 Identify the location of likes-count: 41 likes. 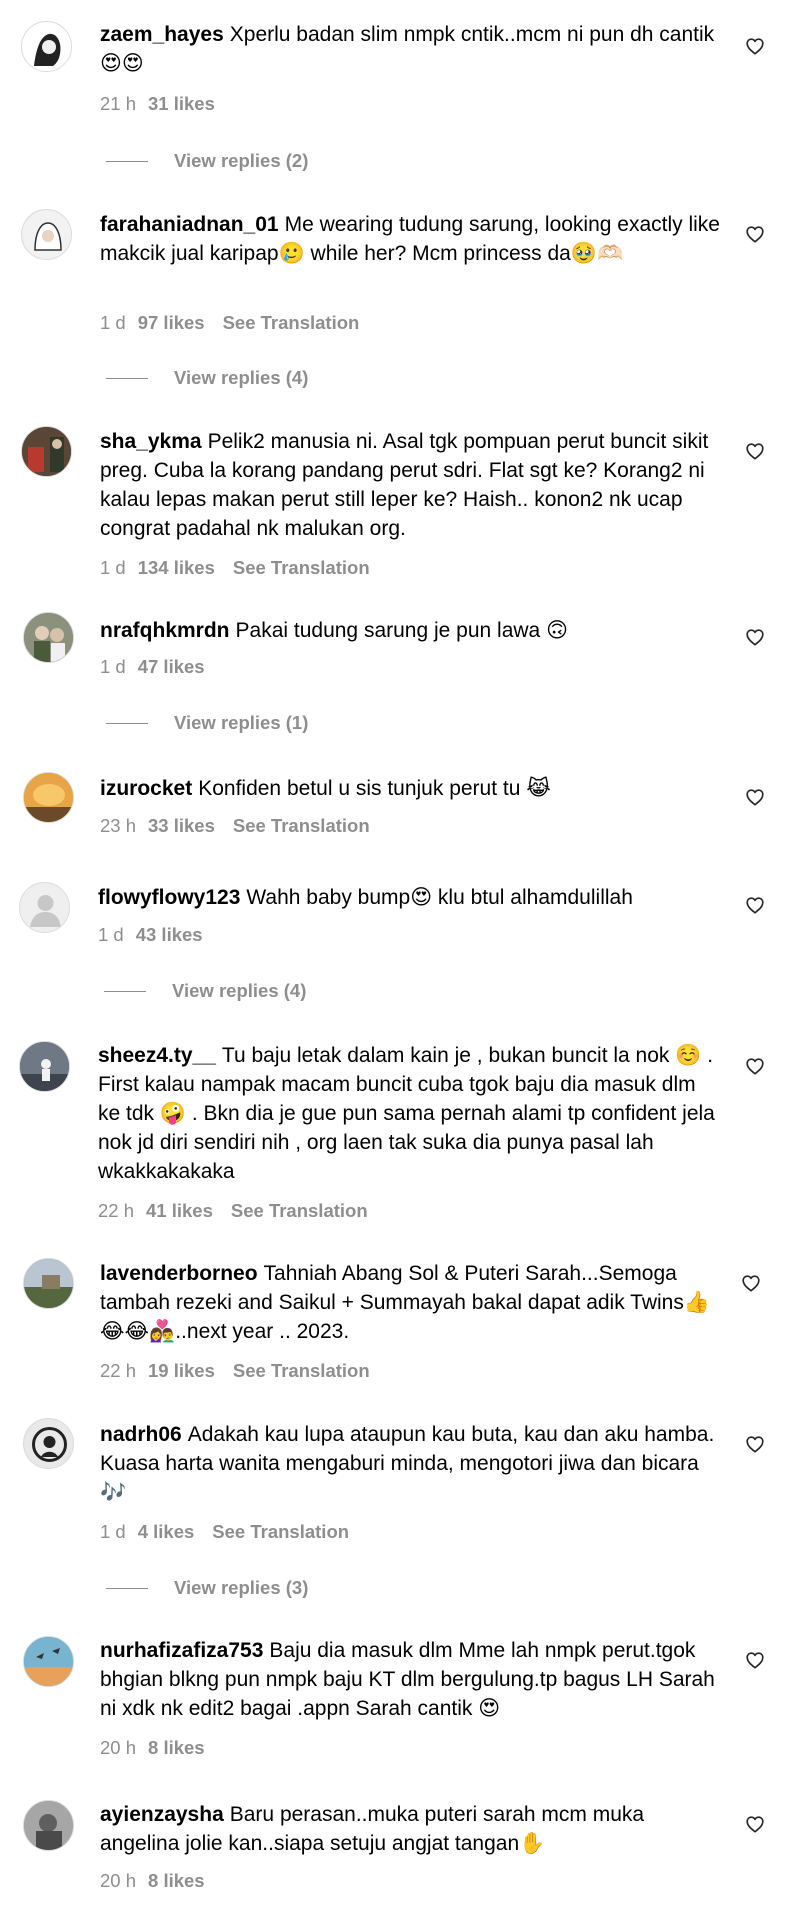
(179, 1210).